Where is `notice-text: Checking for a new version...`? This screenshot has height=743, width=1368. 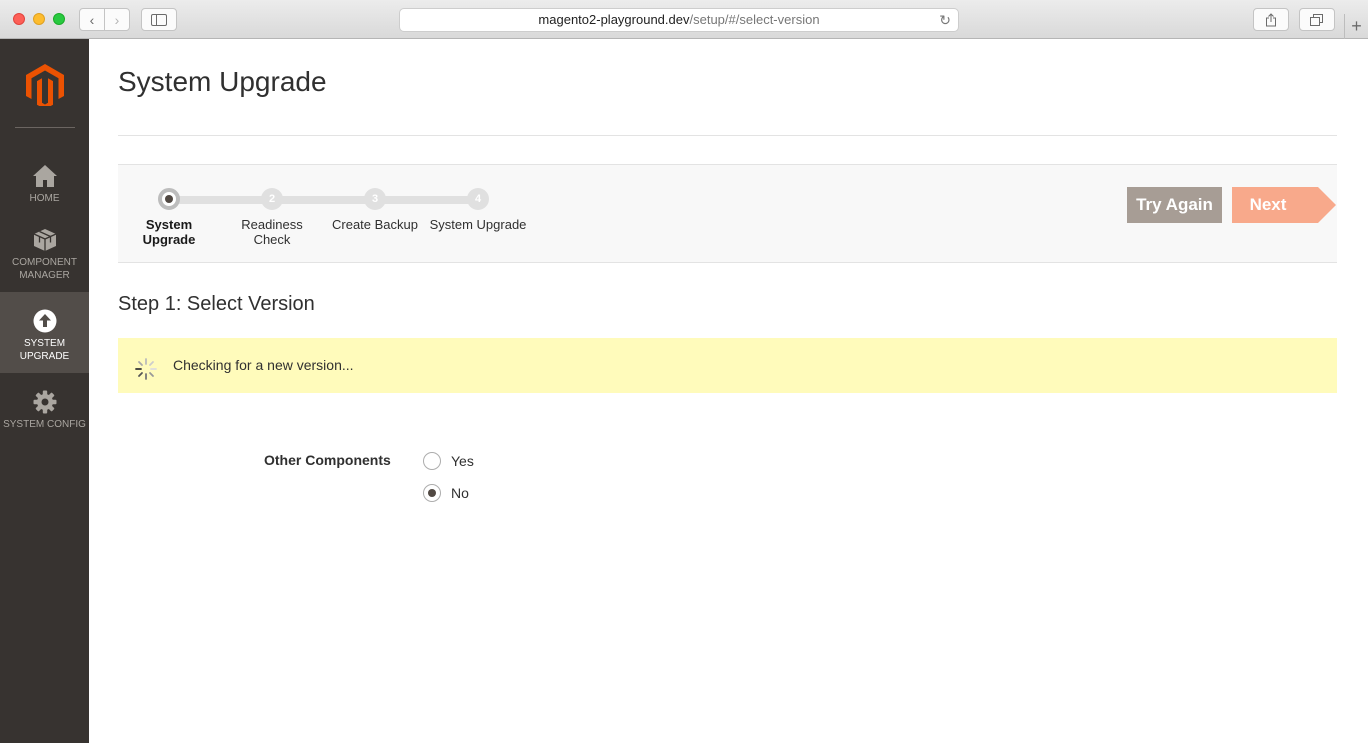 notice-text: Checking for a new version... is located at coordinates (263, 365).